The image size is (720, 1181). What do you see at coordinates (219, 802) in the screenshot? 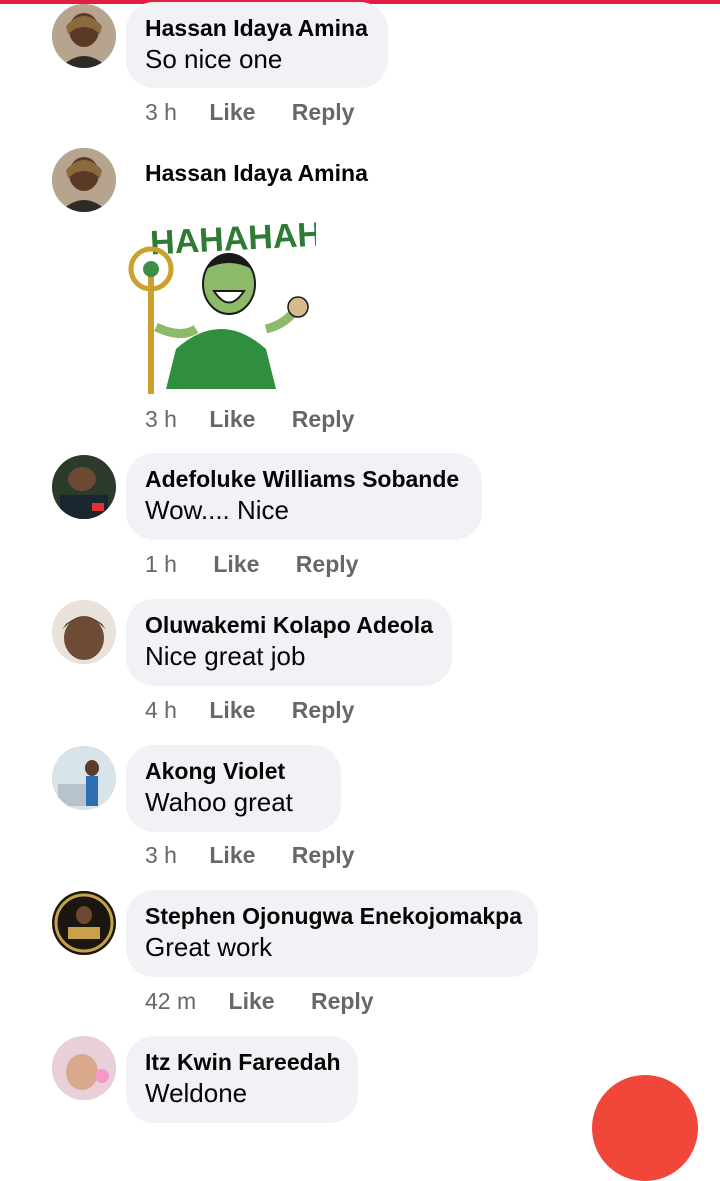
I see `comment-text: Wahoo great` at bounding box center [219, 802].